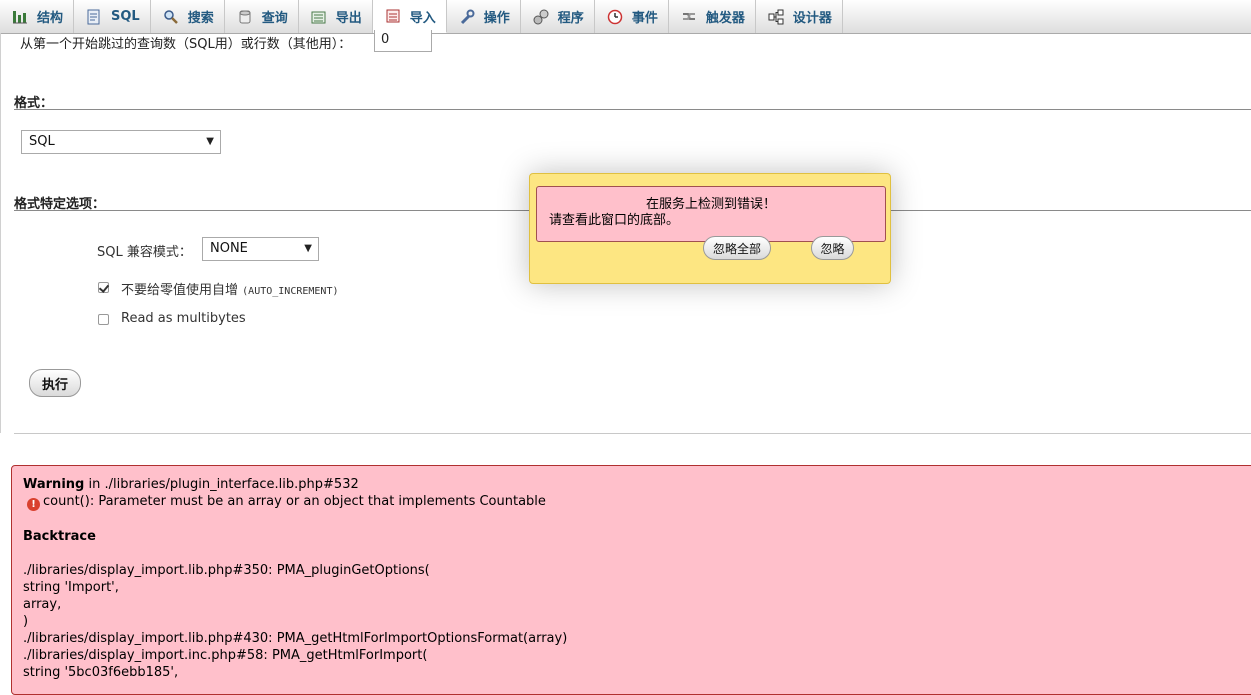 This screenshot has width=1251, height=695. Describe the element at coordinates (42, 141) in the screenshot. I see `format-select-value: SQL` at that location.